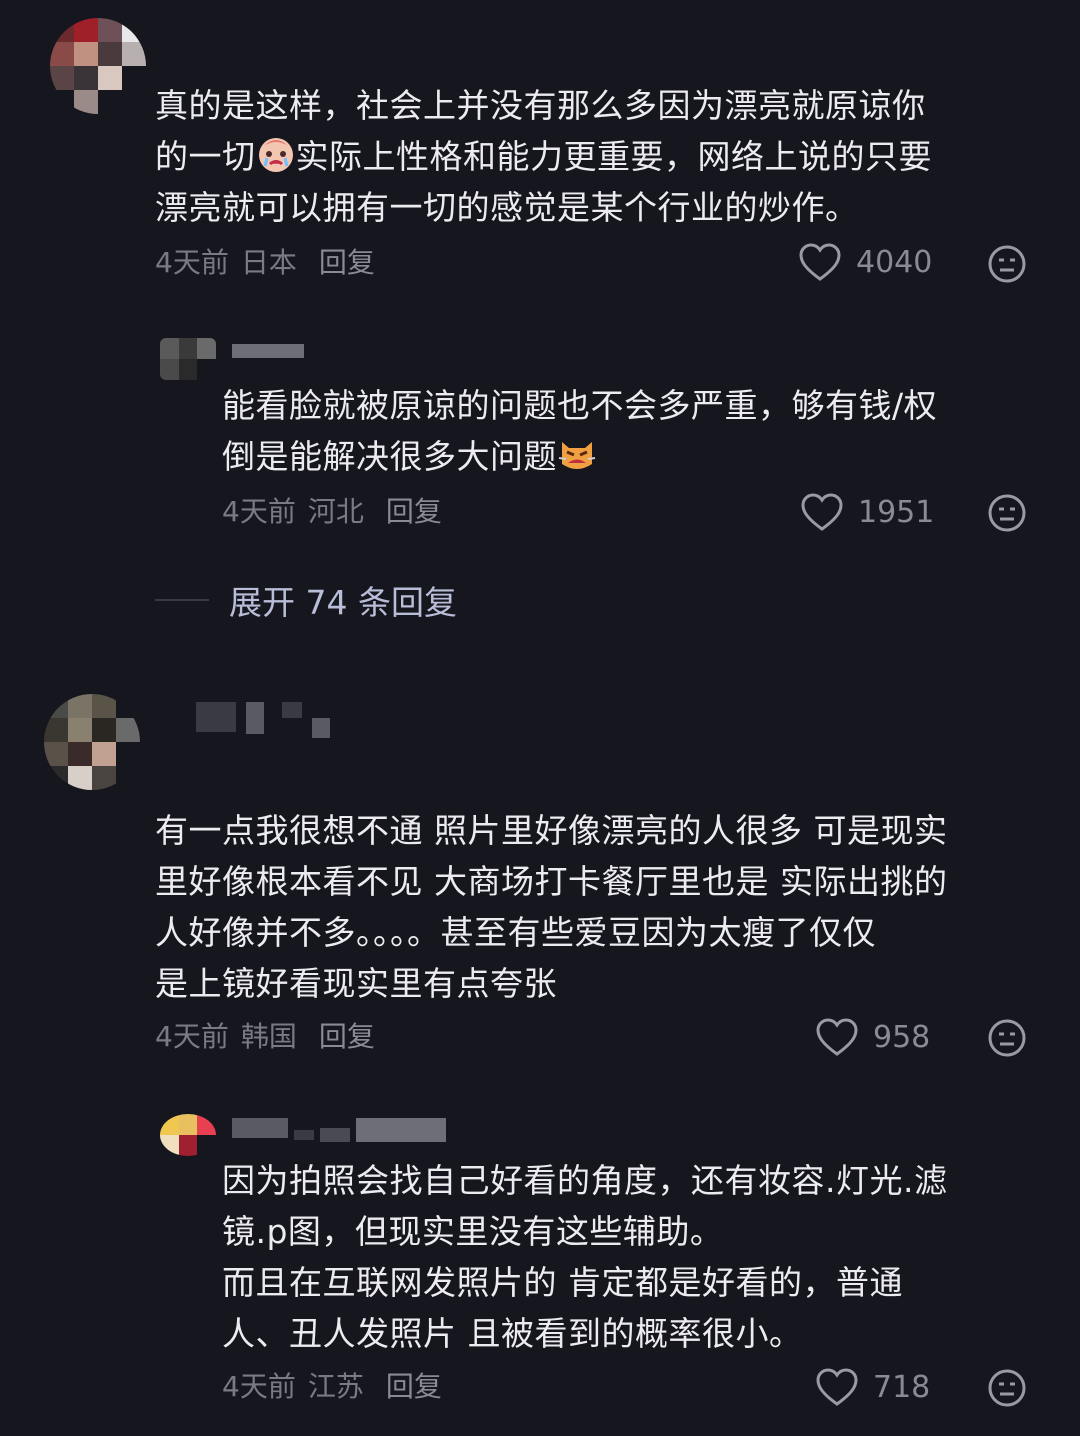 The width and height of the screenshot is (1080, 1436). I want to click on like-button: 718, so click(872, 1387).